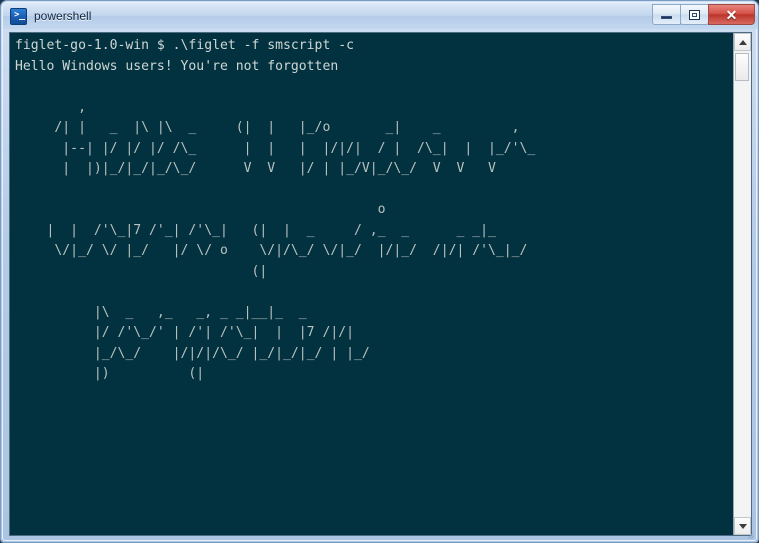 This screenshot has height=543, width=759. What do you see at coordinates (271, 271) in the screenshot?
I see `art-line: (|` at bounding box center [271, 271].